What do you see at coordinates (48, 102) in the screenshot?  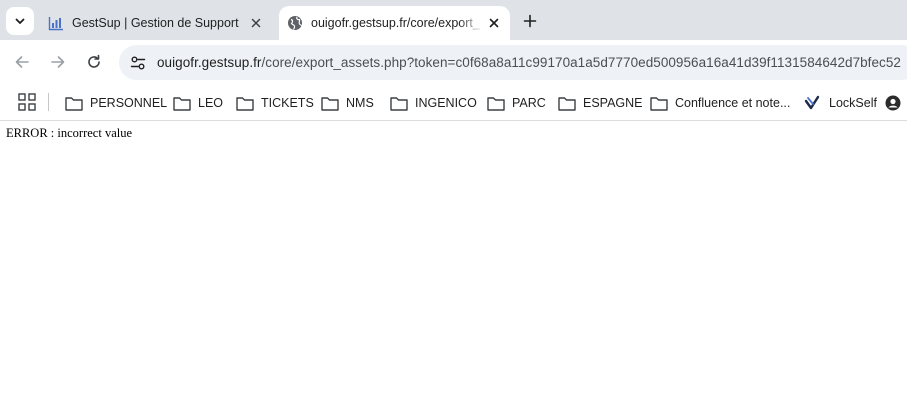 I see `bookmarks-divider` at bounding box center [48, 102].